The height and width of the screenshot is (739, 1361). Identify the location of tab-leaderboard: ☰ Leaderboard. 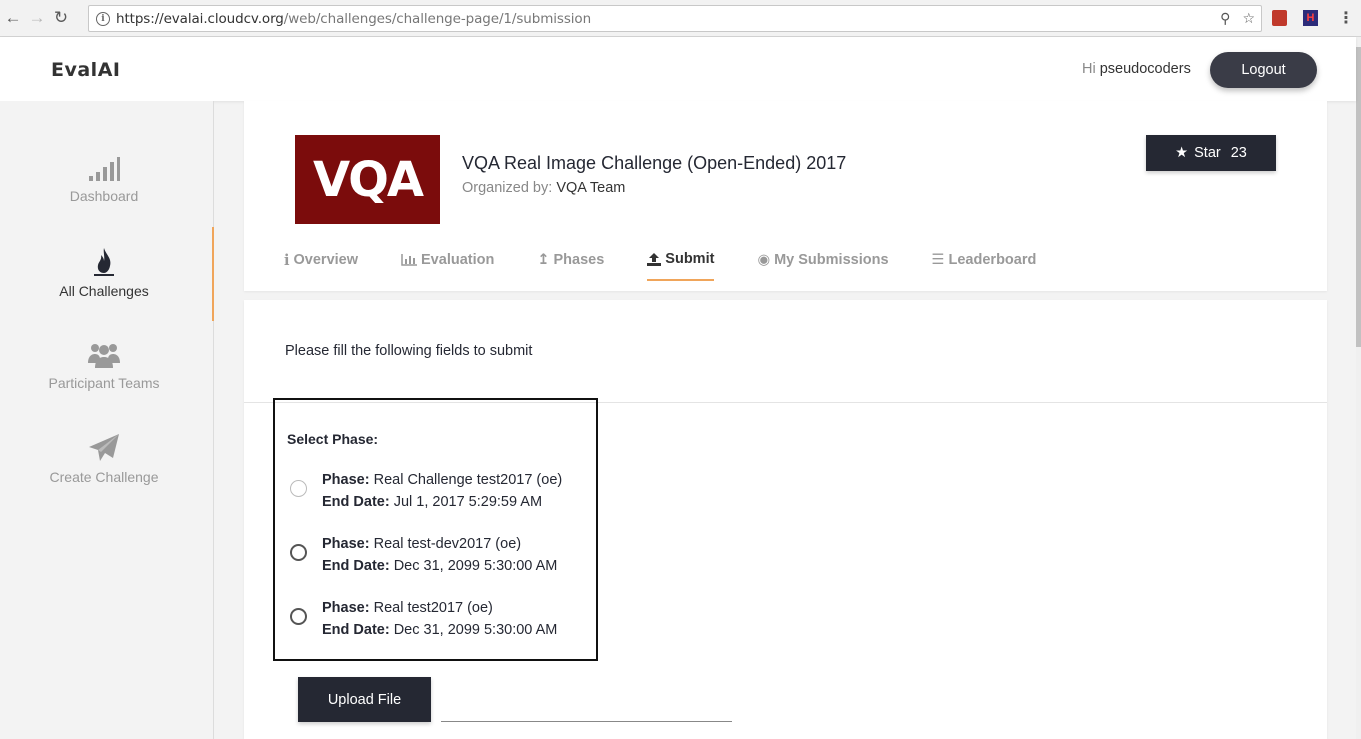
(984, 266).